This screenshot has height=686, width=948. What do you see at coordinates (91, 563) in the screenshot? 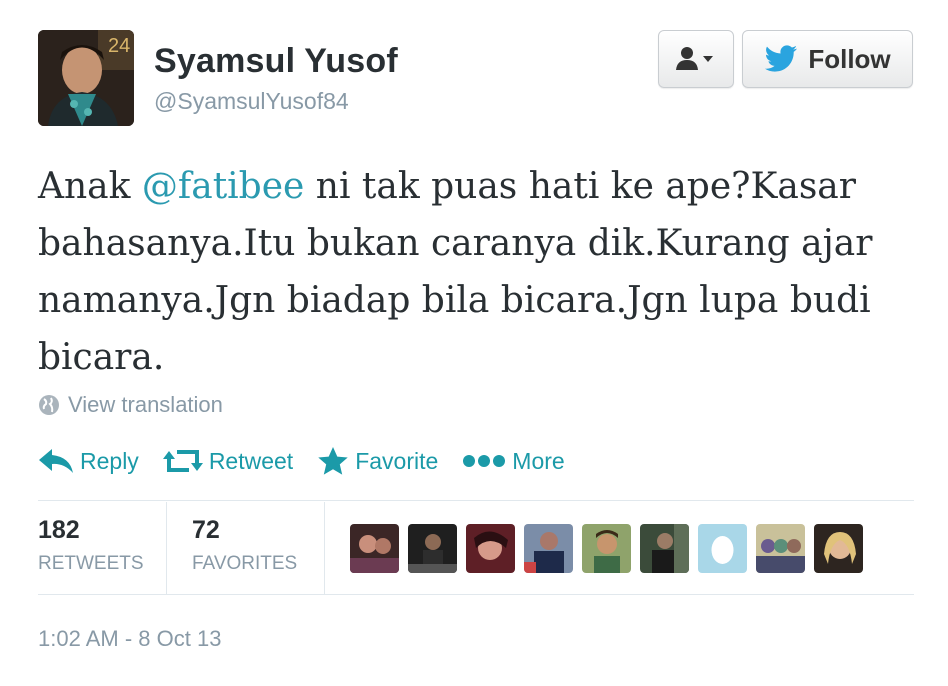
I see `retweets-label: RETWEETS` at bounding box center [91, 563].